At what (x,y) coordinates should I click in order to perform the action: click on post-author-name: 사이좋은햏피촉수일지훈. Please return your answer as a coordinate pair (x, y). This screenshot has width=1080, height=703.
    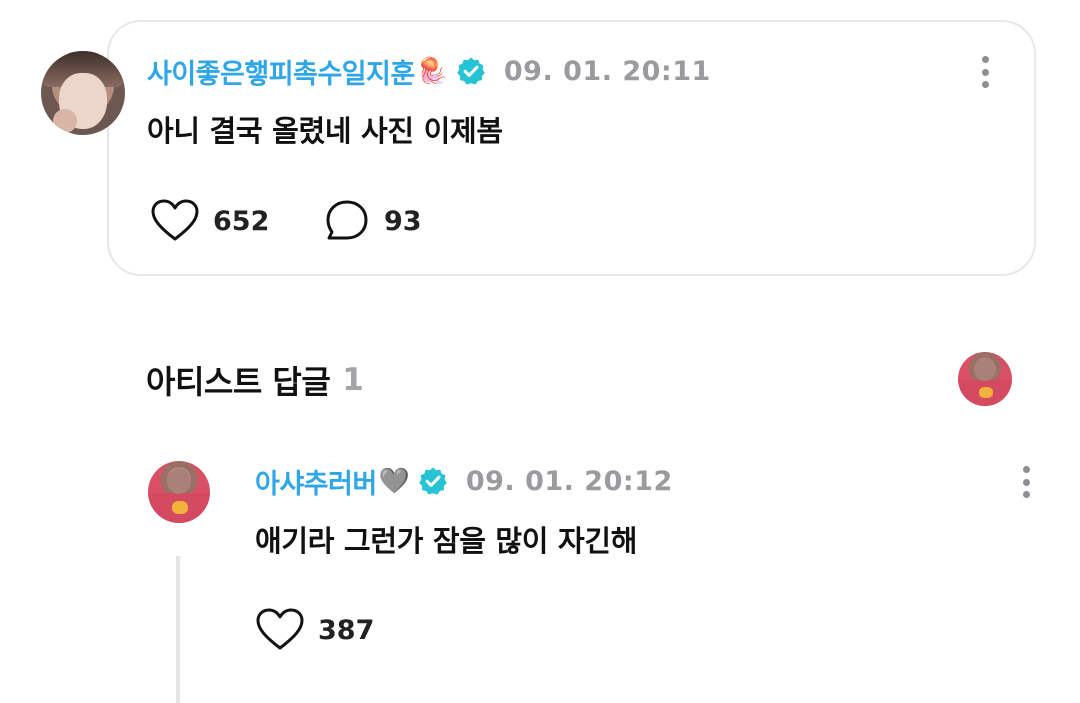
    Looking at the image, I should click on (281, 71).